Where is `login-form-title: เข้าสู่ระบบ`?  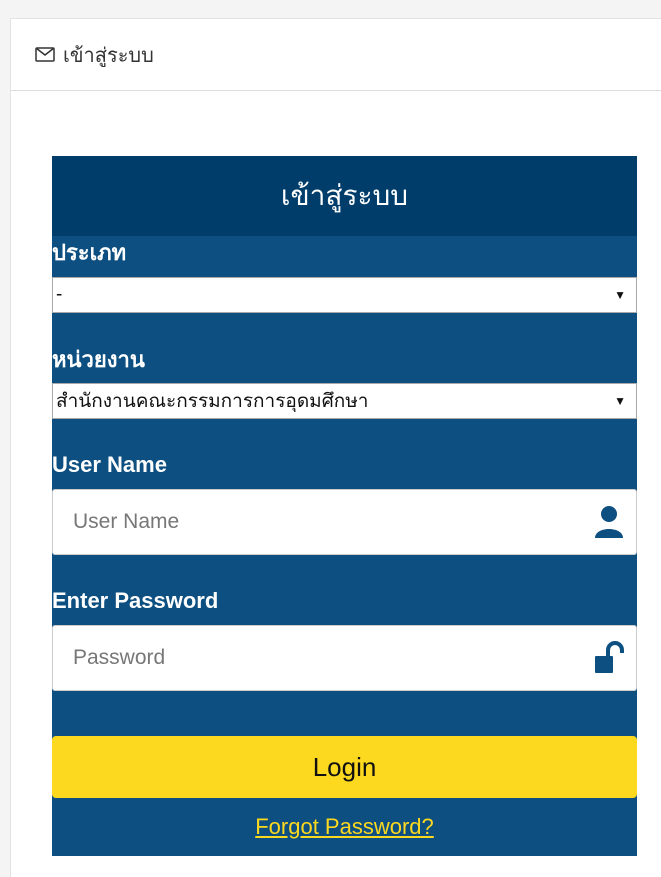 login-form-title: เข้าสู่ระบบ is located at coordinates (344, 196).